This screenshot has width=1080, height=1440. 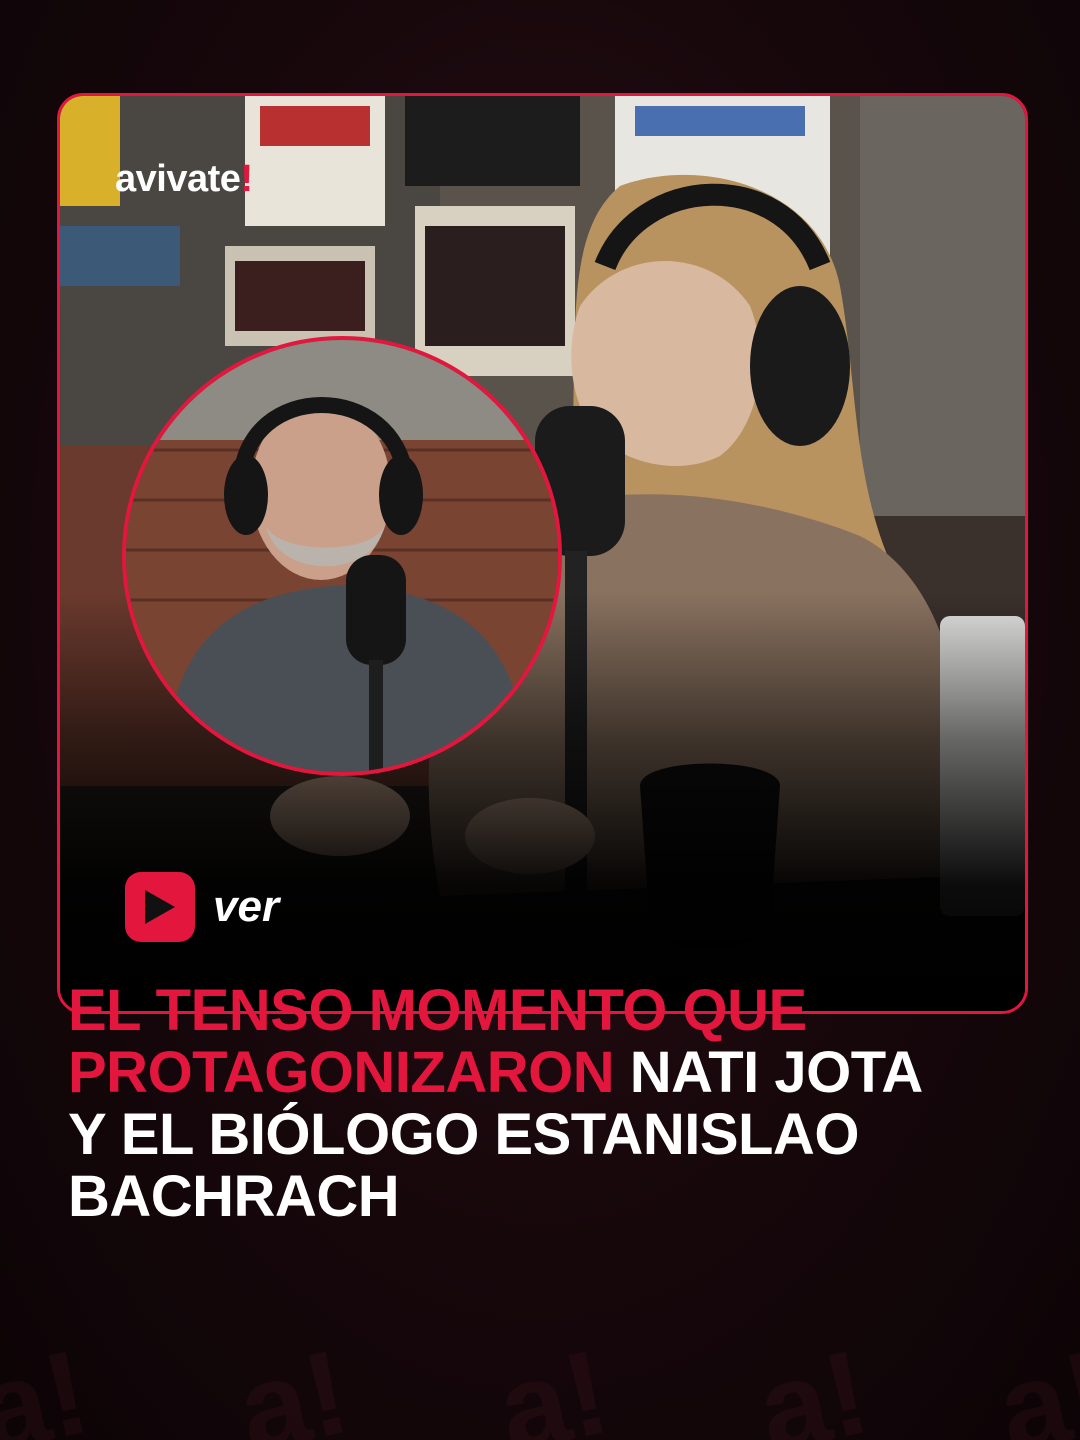 I want to click on watch-video-button: ver, so click(x=202, y=907).